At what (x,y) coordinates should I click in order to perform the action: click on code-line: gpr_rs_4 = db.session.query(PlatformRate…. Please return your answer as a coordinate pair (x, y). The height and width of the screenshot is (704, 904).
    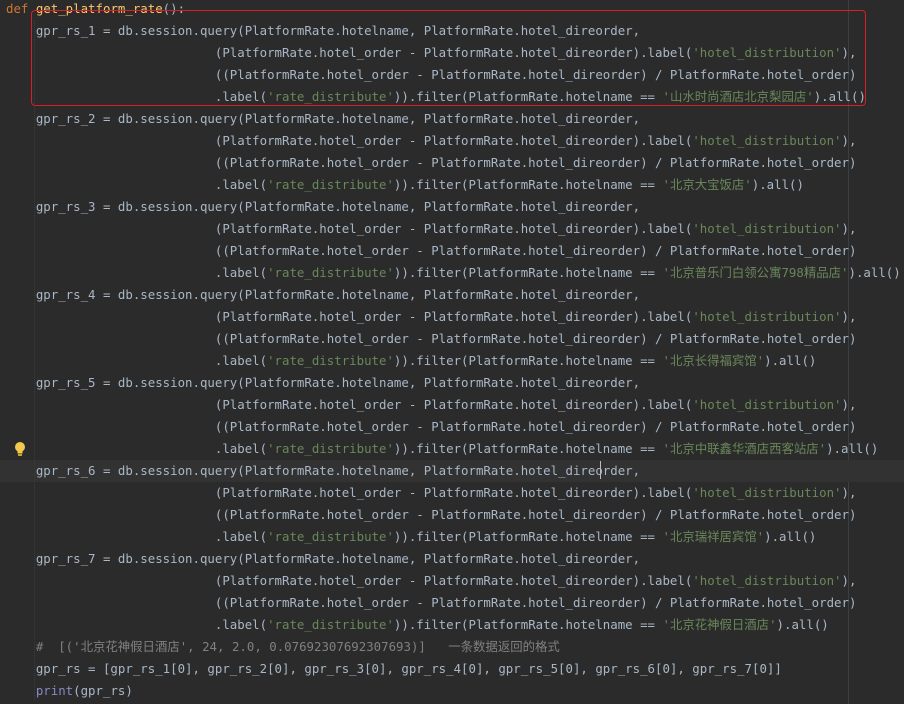
    Looking at the image, I should click on (452, 295).